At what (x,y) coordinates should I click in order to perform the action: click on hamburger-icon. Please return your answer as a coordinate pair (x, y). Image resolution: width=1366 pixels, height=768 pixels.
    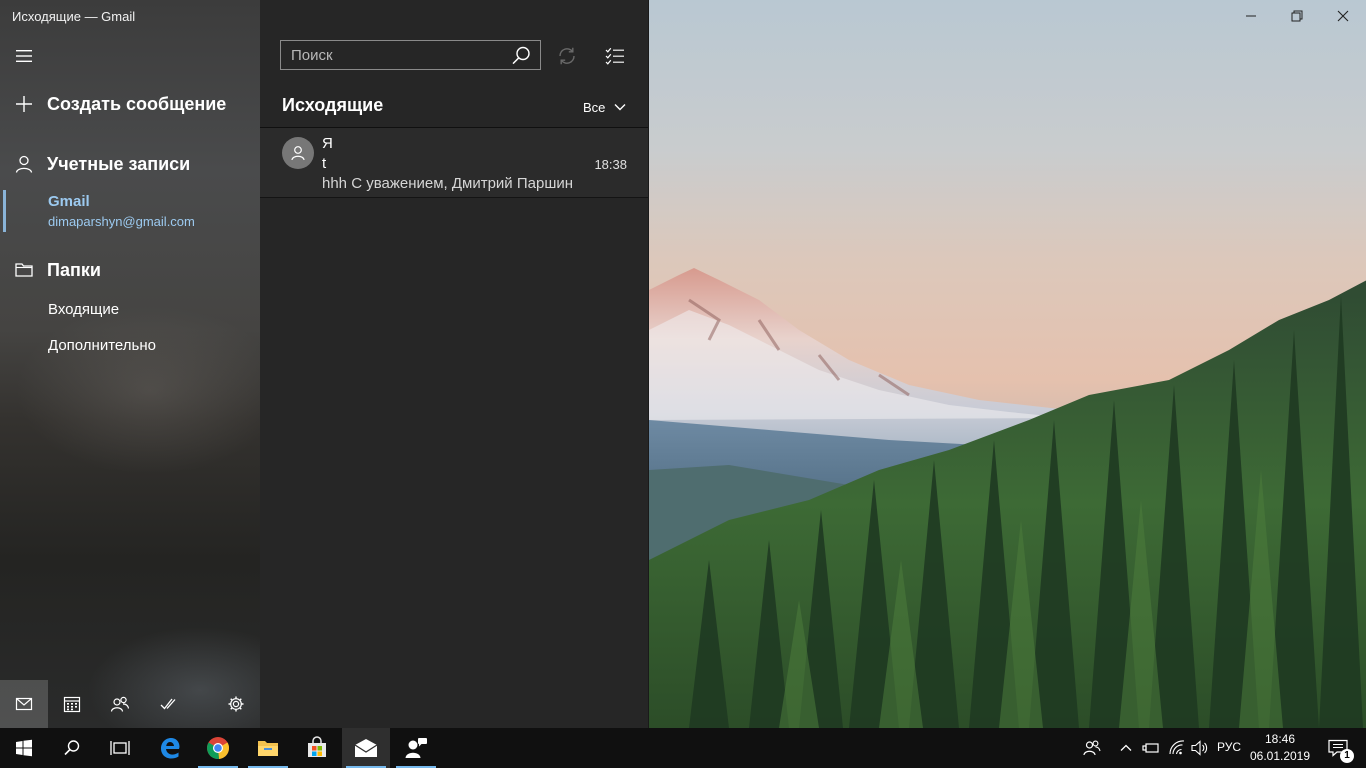
    Looking at the image, I should click on (24, 56).